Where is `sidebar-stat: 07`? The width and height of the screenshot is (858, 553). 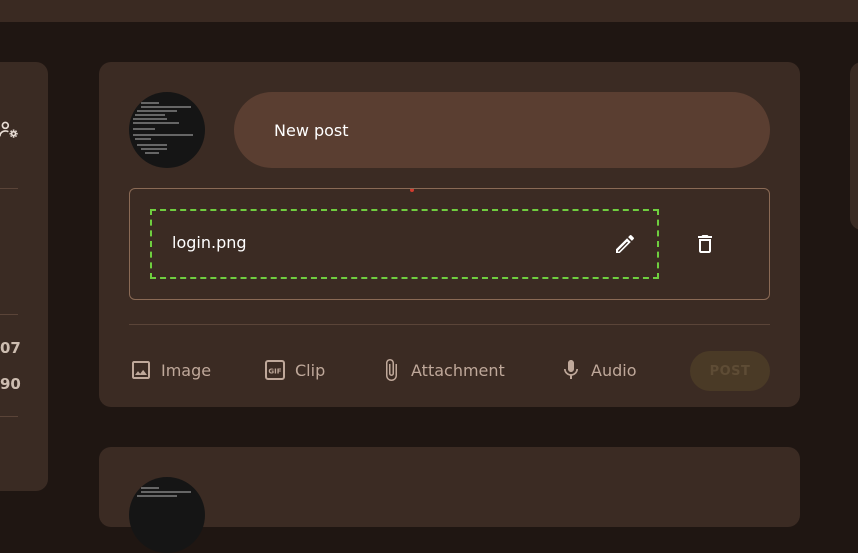 sidebar-stat: 07 is located at coordinates (10, 348).